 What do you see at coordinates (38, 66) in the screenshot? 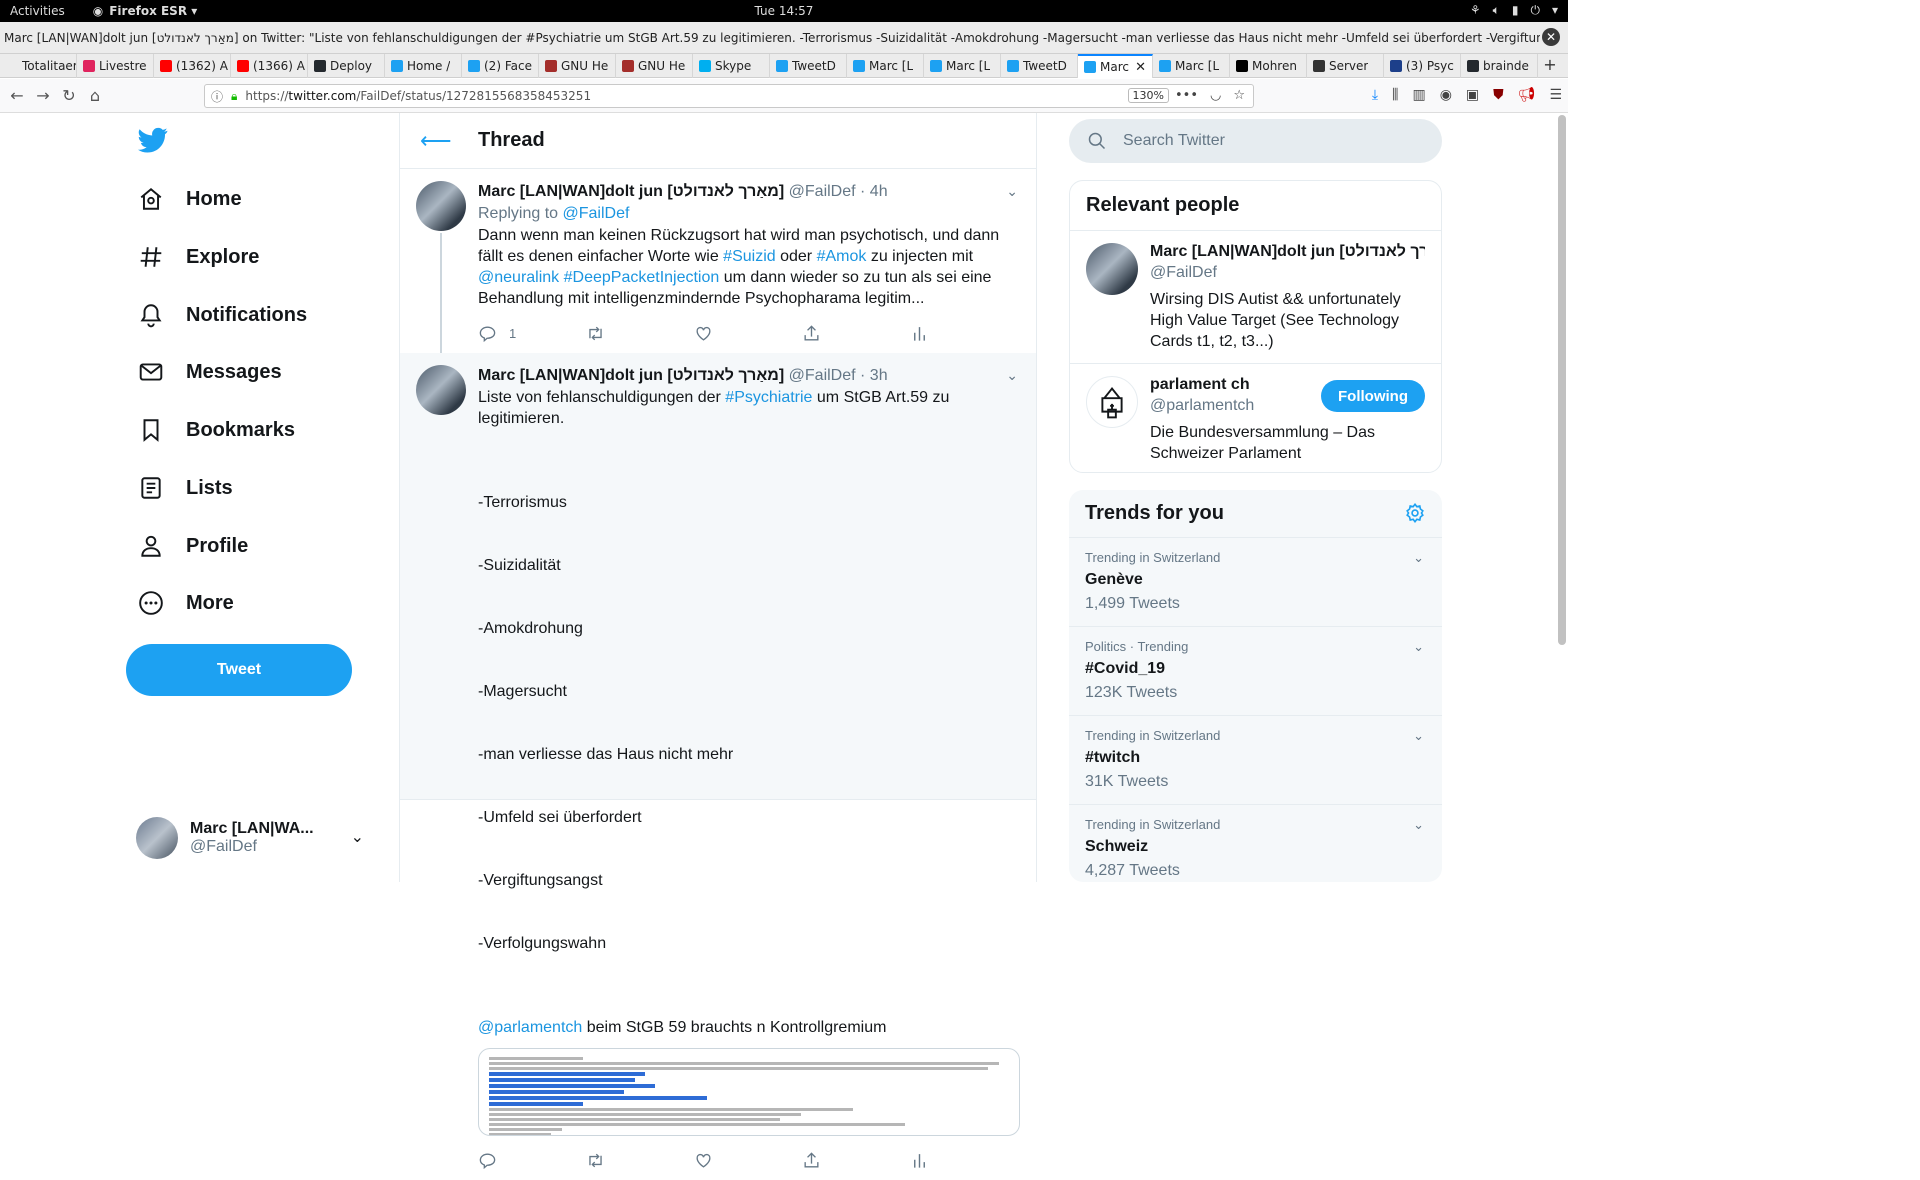
I see `browser-tab: Totalitaer` at bounding box center [38, 66].